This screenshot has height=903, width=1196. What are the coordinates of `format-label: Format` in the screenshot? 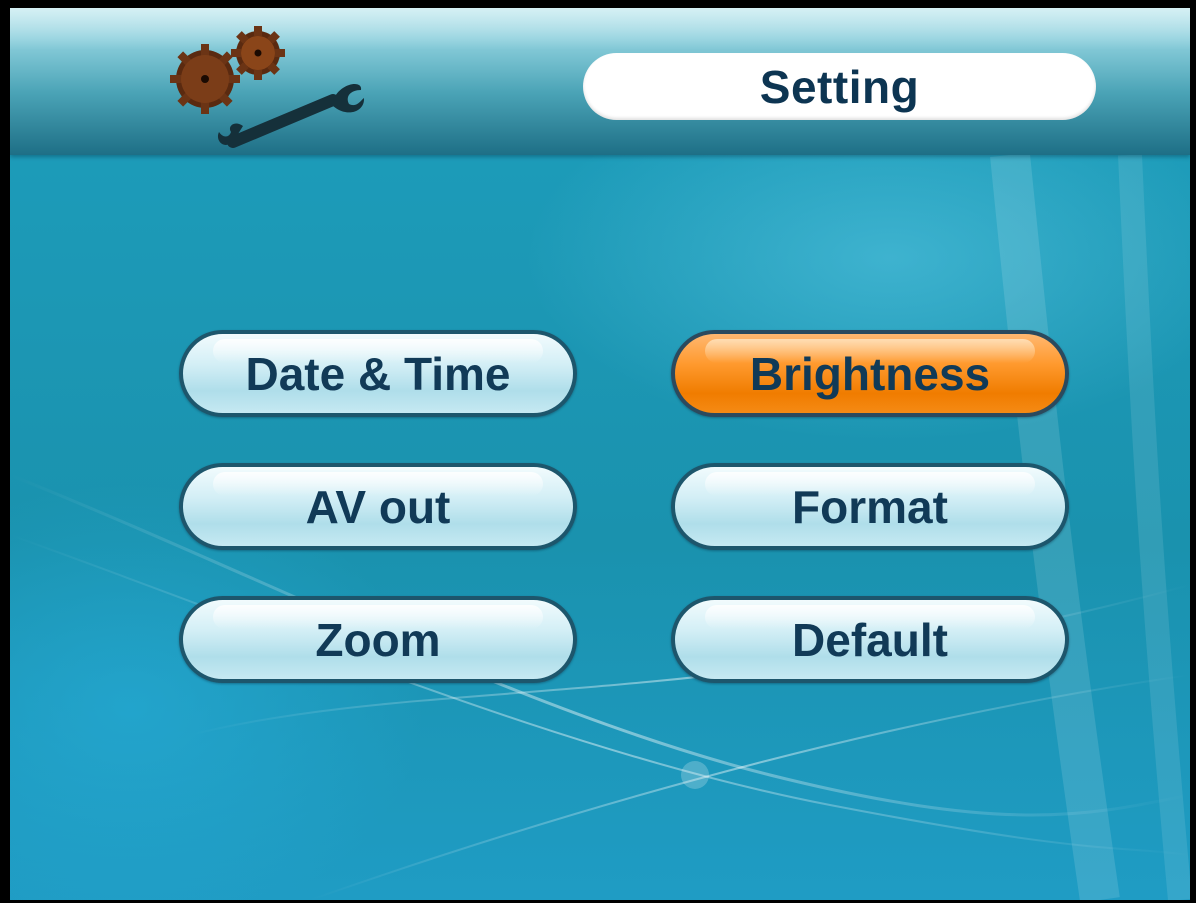 It's located at (870, 506).